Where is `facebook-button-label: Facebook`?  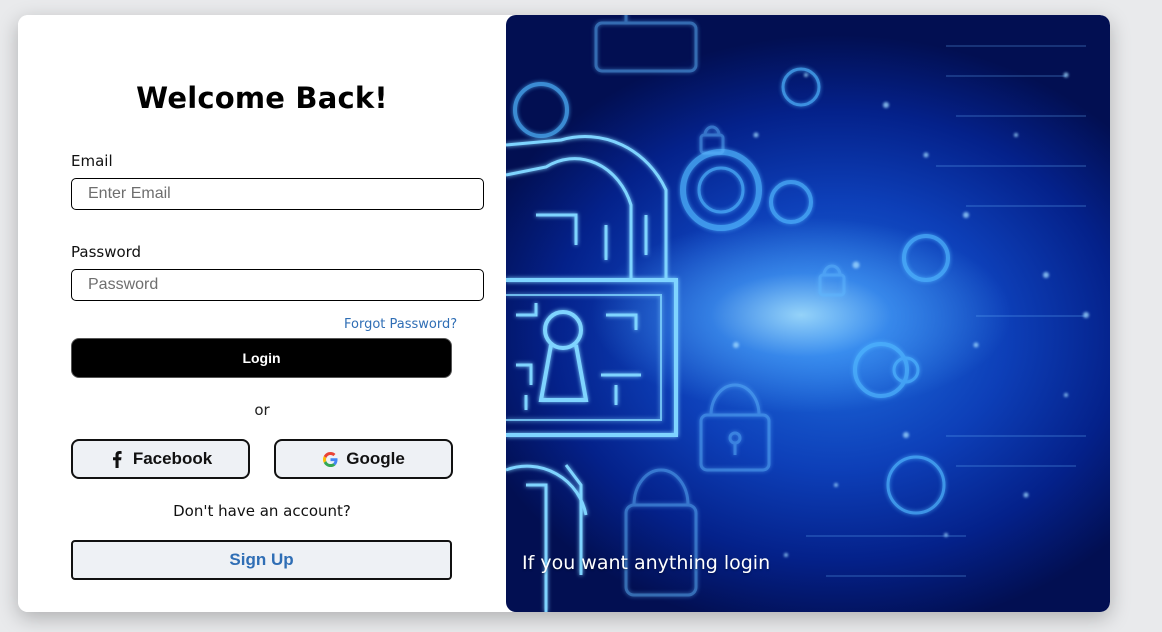
facebook-button-label: Facebook is located at coordinates (172, 458).